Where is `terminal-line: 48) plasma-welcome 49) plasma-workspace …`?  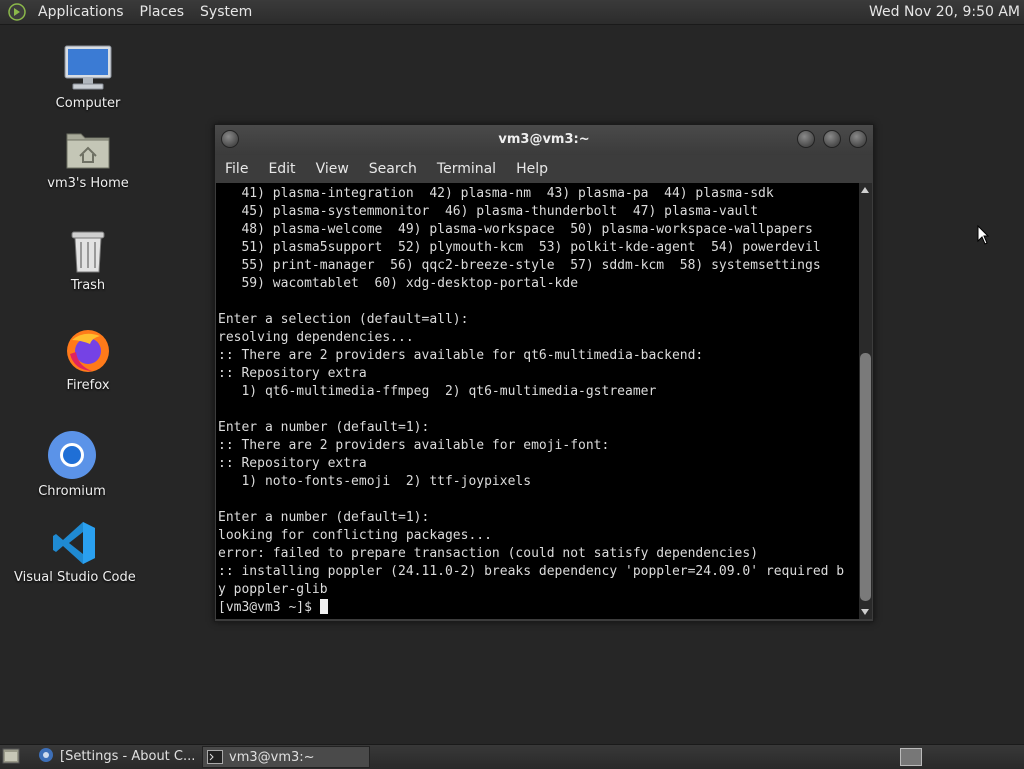 terminal-line: 48) plasma-welcome 49) plasma-workspace … is located at coordinates (527, 229).